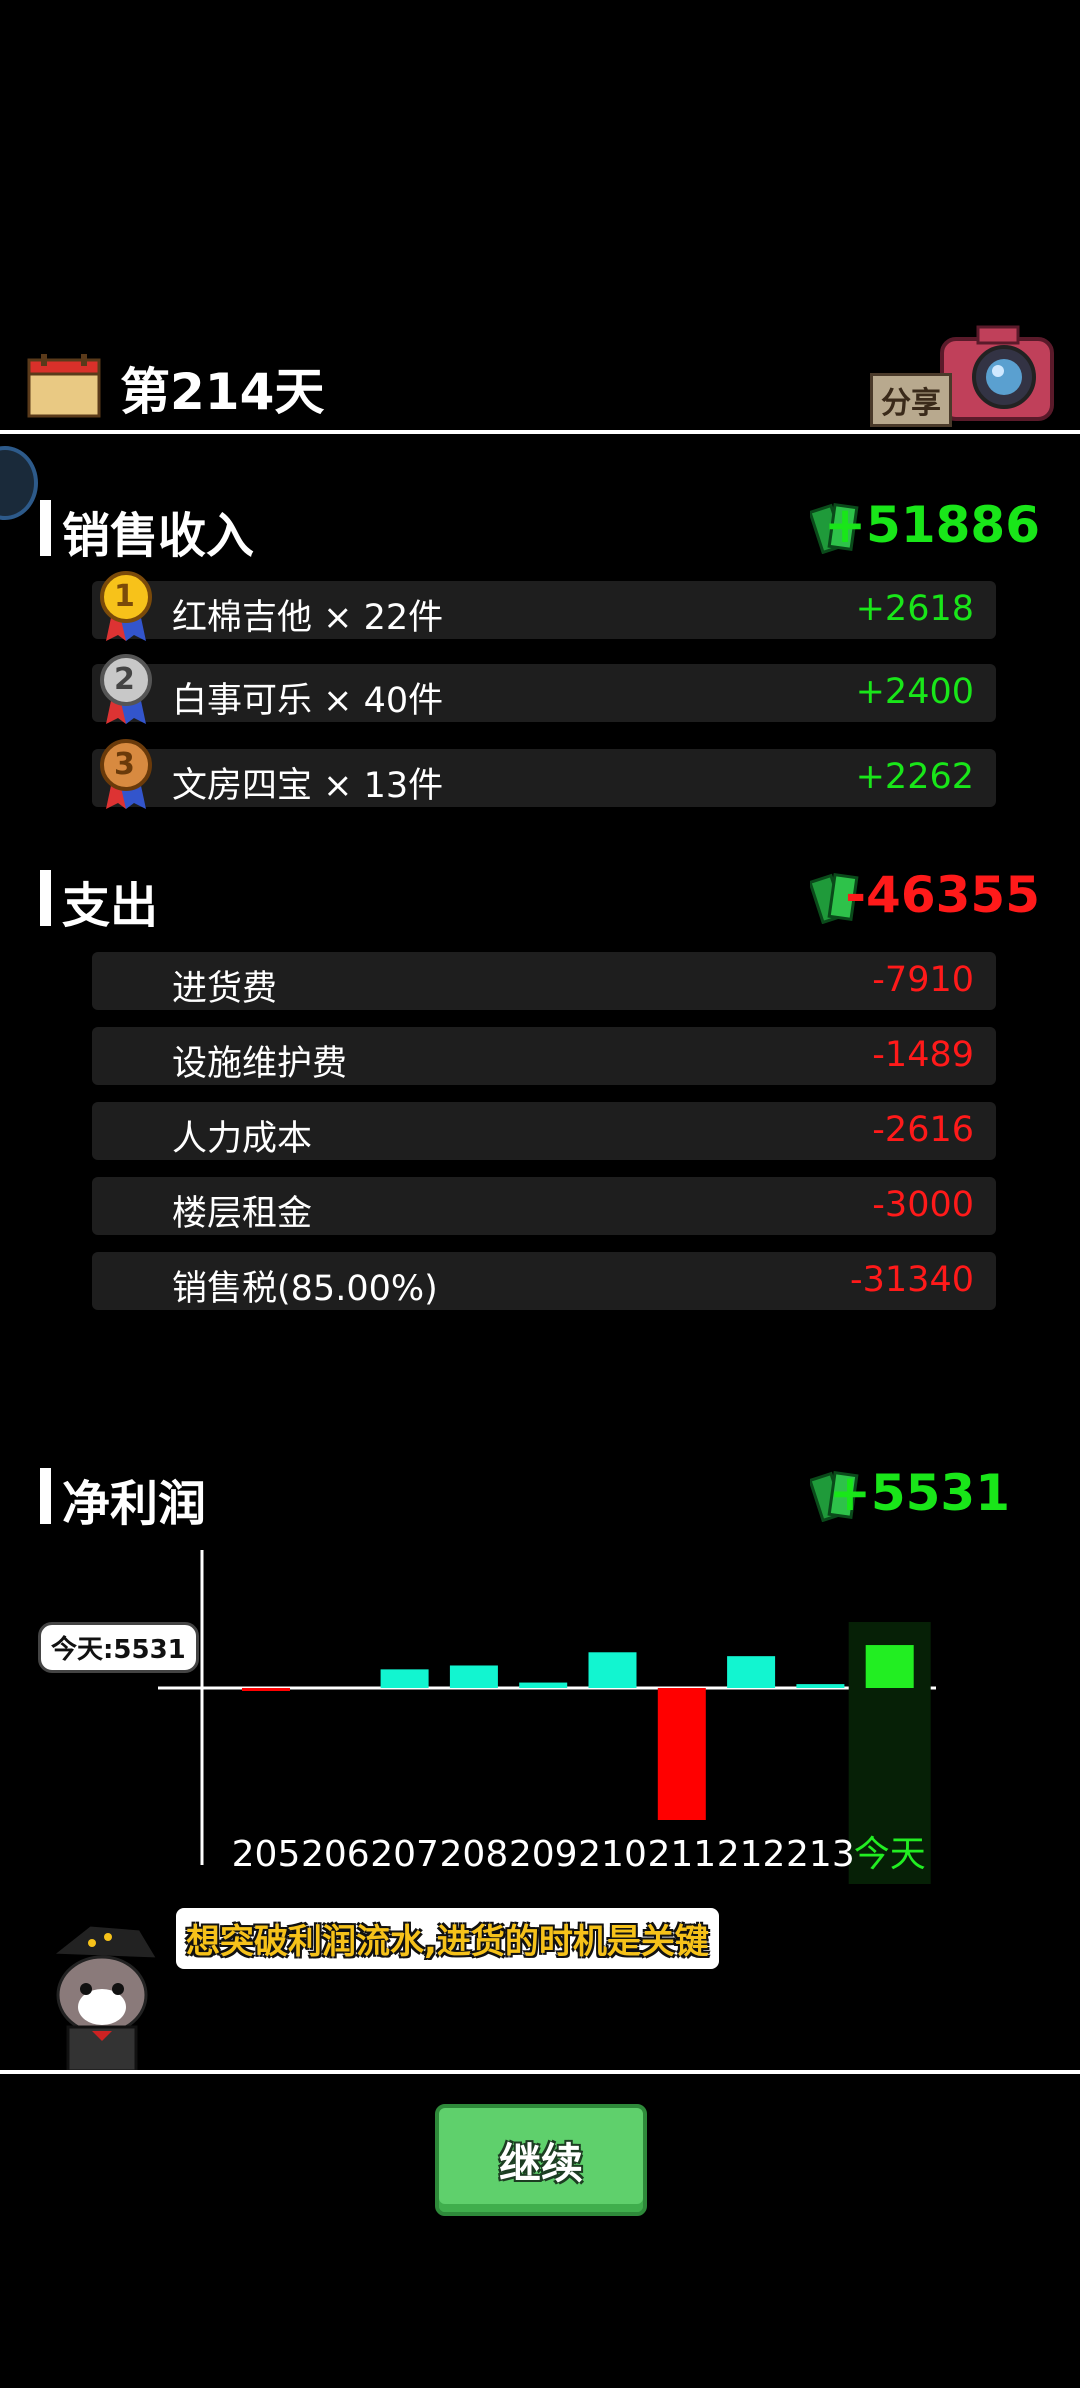  I want to click on tick-label: 212, so click(751, 1854).